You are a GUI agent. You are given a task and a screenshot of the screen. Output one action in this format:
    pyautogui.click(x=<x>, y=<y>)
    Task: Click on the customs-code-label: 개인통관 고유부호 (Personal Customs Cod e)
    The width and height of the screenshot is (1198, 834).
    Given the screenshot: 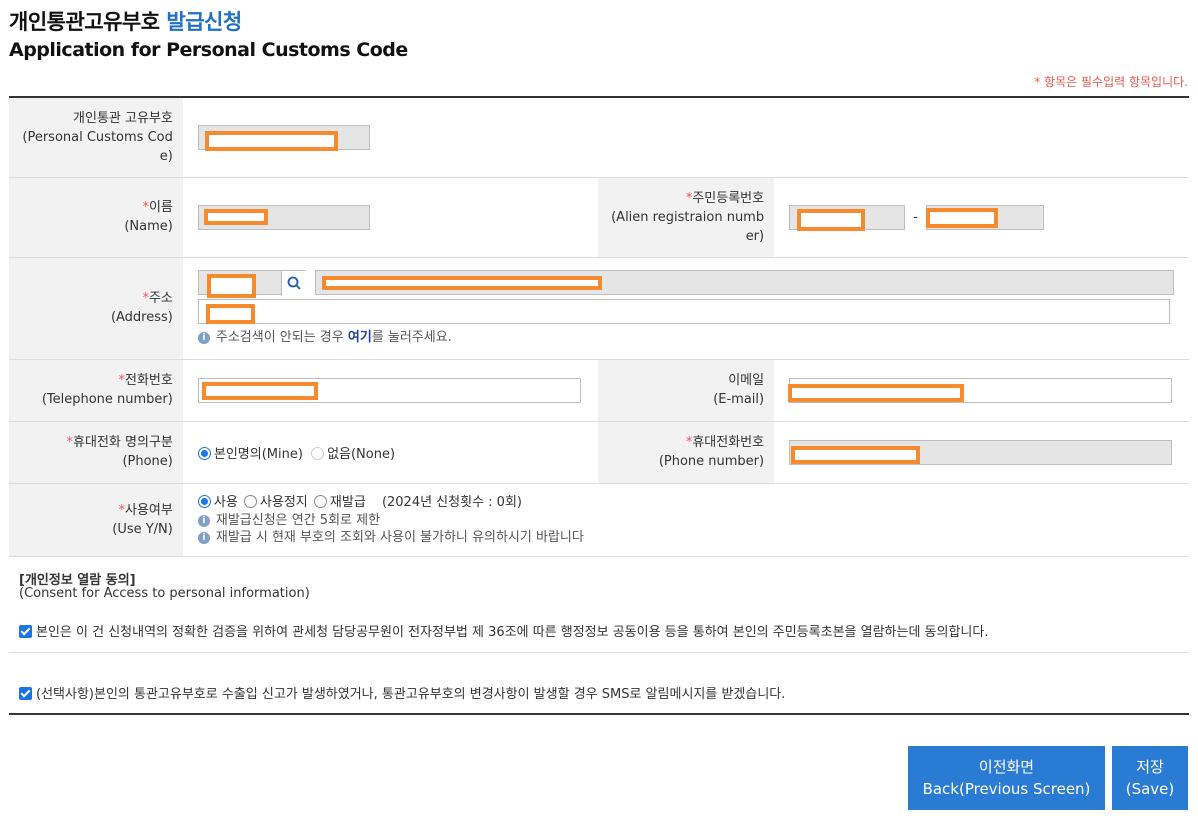 What is the action you would take?
    pyautogui.click(x=96, y=137)
    